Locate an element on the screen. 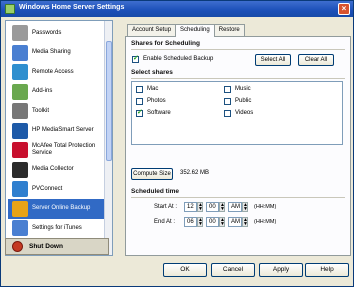  start-at-label: Start At : is located at coordinates (166, 207).